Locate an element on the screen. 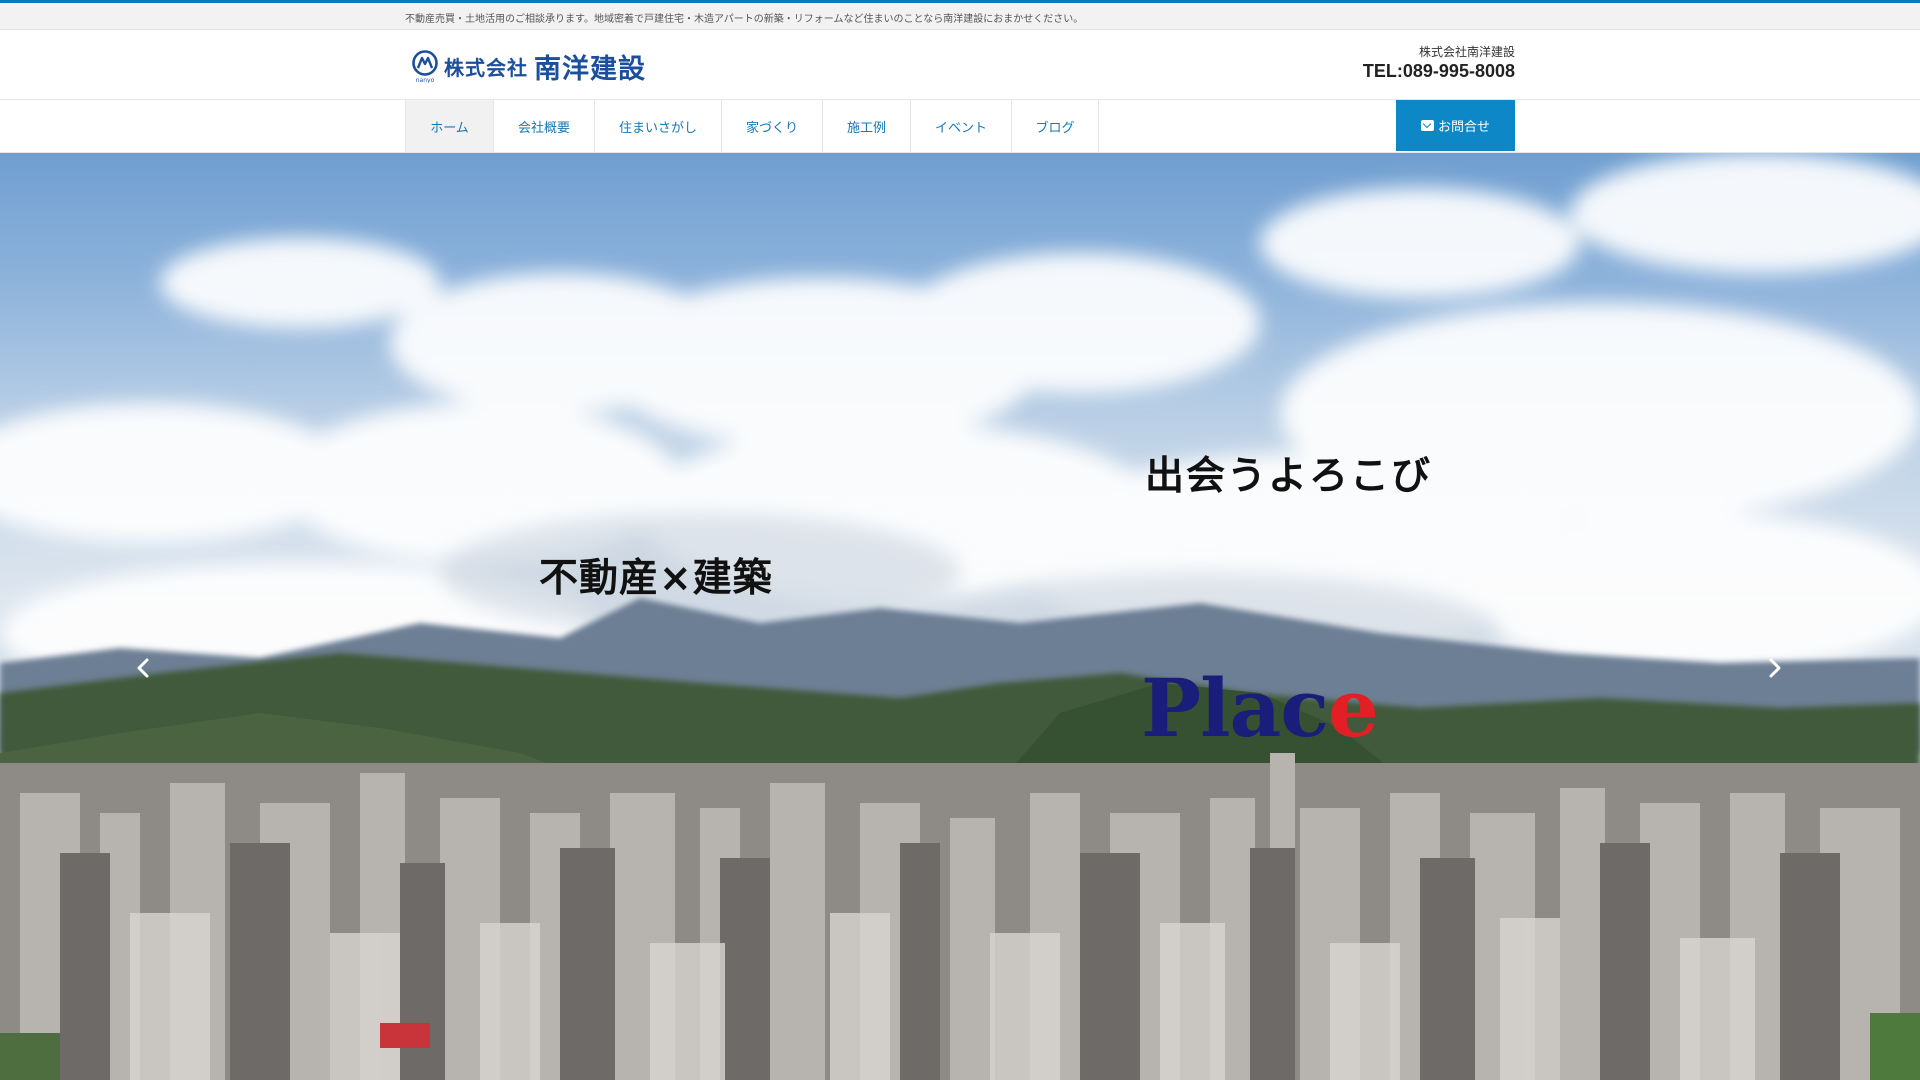  site-logo: nanyo 株式会社 南洋建設 is located at coordinates (528, 66).